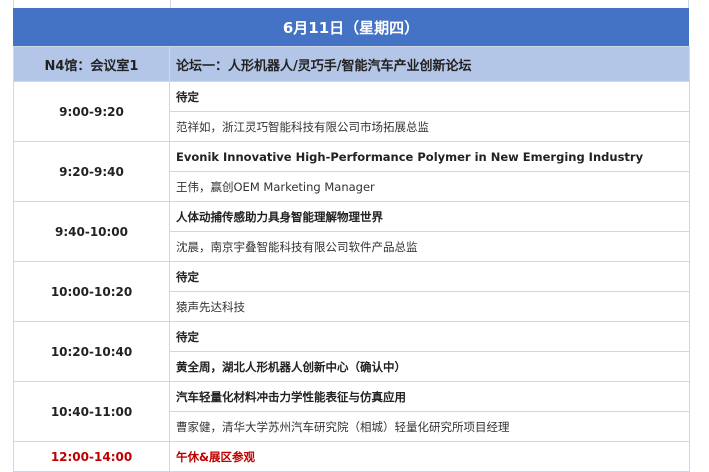 The image size is (709, 472). Describe the element at coordinates (429, 426) in the screenshot. I see `session-speaker: 曹家健，清华大学苏州汽车研究院（相城）轻量化研究所项目经理` at that location.